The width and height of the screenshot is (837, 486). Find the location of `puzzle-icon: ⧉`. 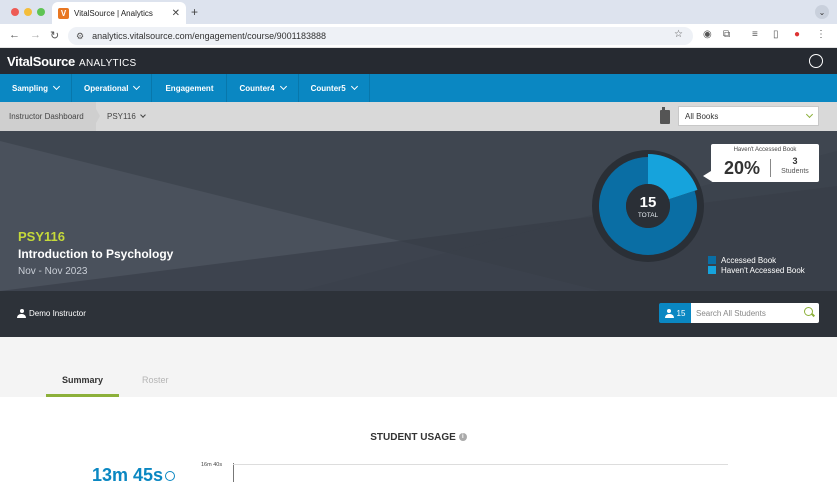

puzzle-icon: ⧉ is located at coordinates (726, 34).